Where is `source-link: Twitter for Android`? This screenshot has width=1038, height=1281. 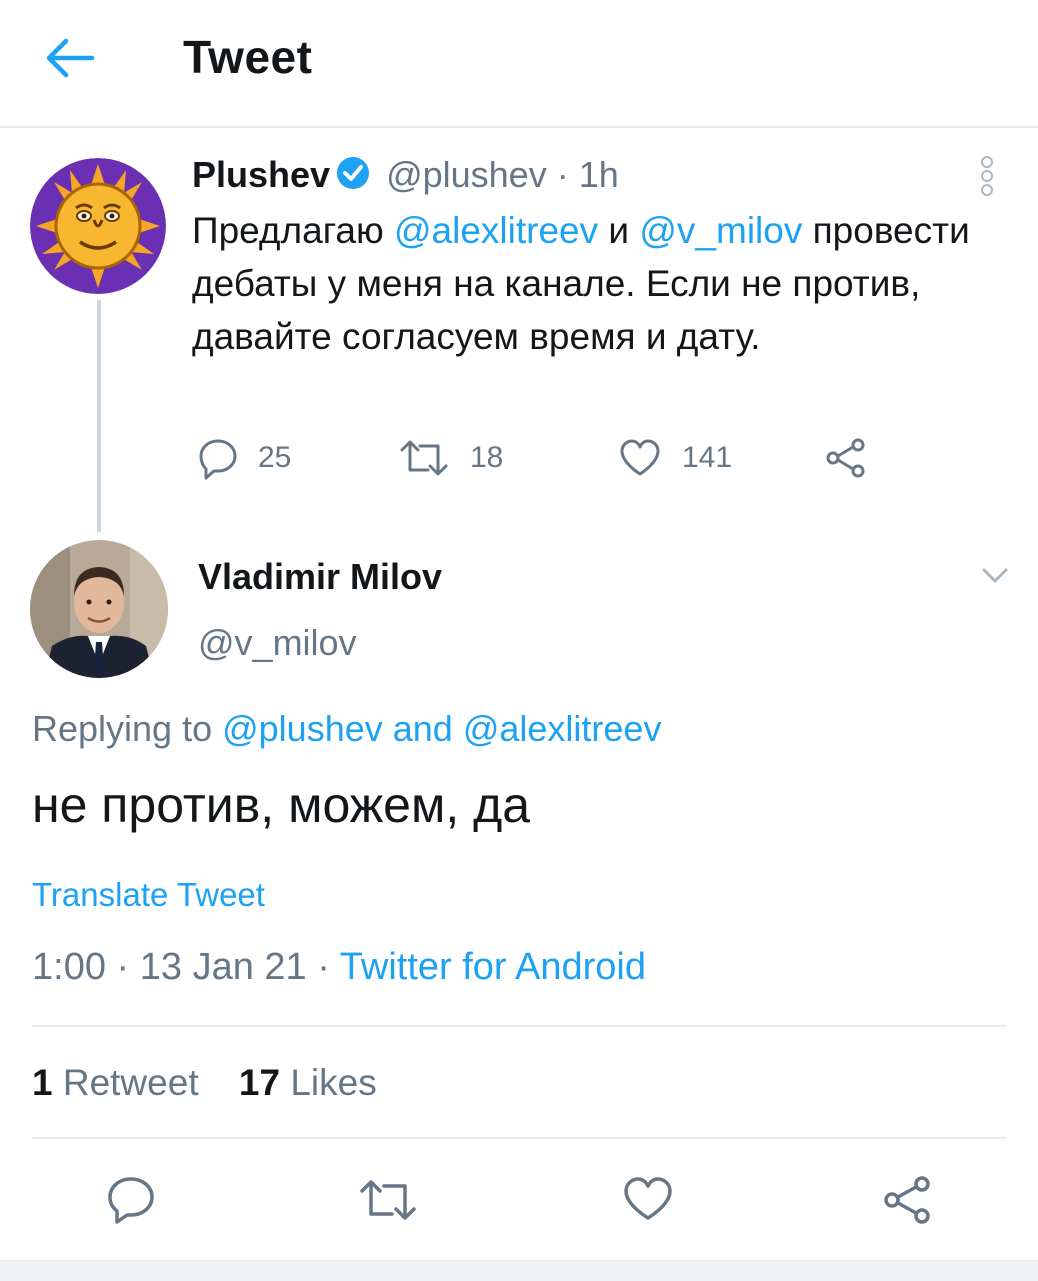 source-link: Twitter for Android is located at coordinates (493, 967).